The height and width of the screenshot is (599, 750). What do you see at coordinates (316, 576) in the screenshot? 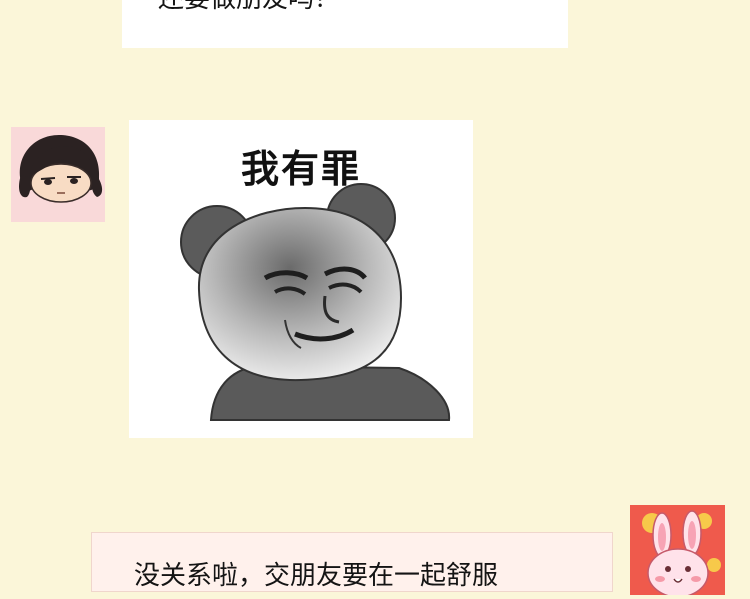
I see `message-text: 没关系啦，交朋友要在一起舒服` at bounding box center [316, 576].